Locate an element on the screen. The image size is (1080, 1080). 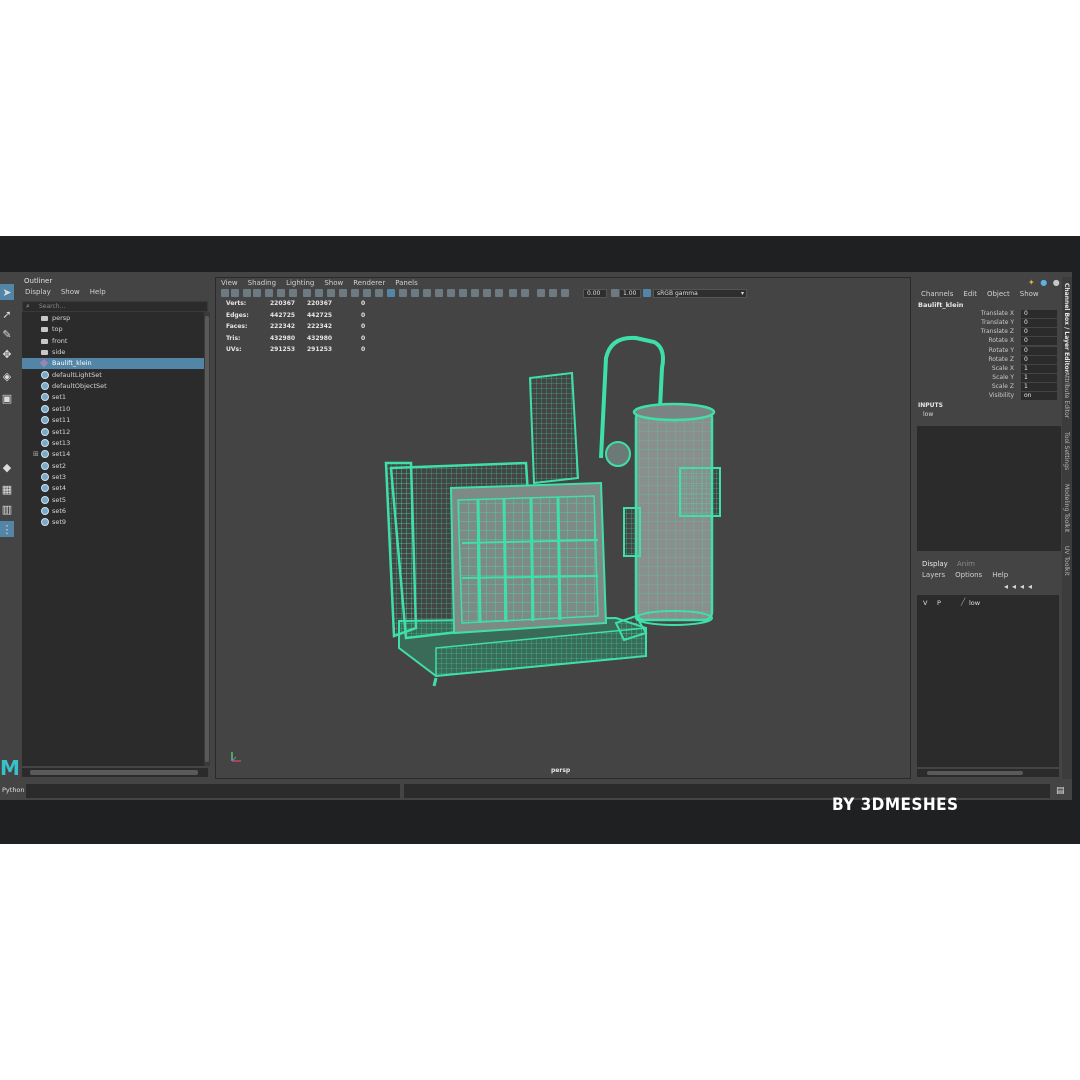
tab-uv-toolkit: UV Toolkit is located at coordinates (1066, 561).